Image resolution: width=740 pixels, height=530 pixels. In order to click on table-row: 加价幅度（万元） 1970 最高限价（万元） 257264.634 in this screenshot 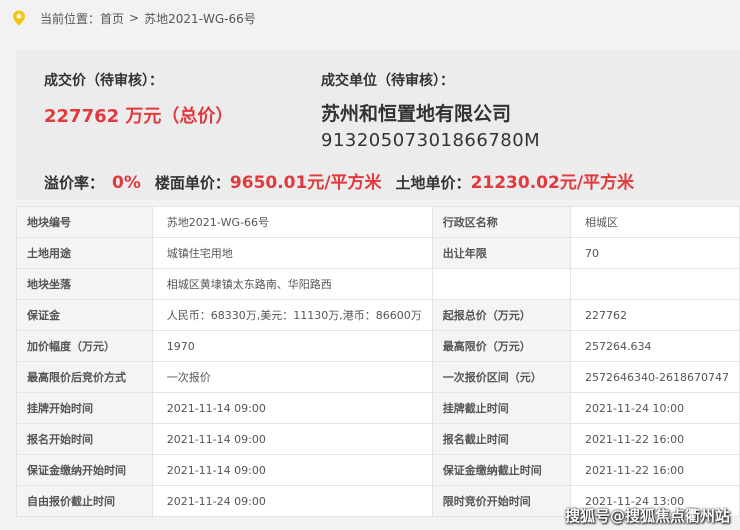, I will do `click(378, 346)`.